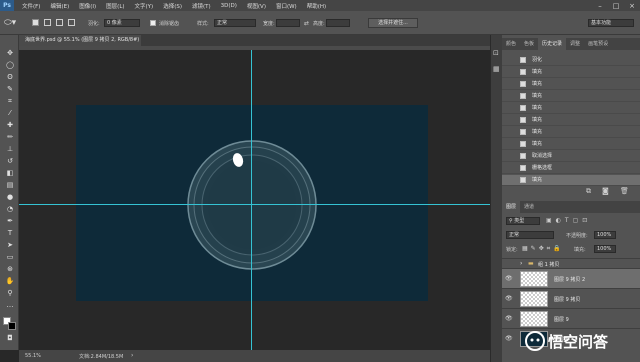 Image resolution: width=640 pixels, height=362 pixels. What do you see at coordinates (496, 69) in the screenshot?
I see `properties-panel-icon: ▦` at bounding box center [496, 69].